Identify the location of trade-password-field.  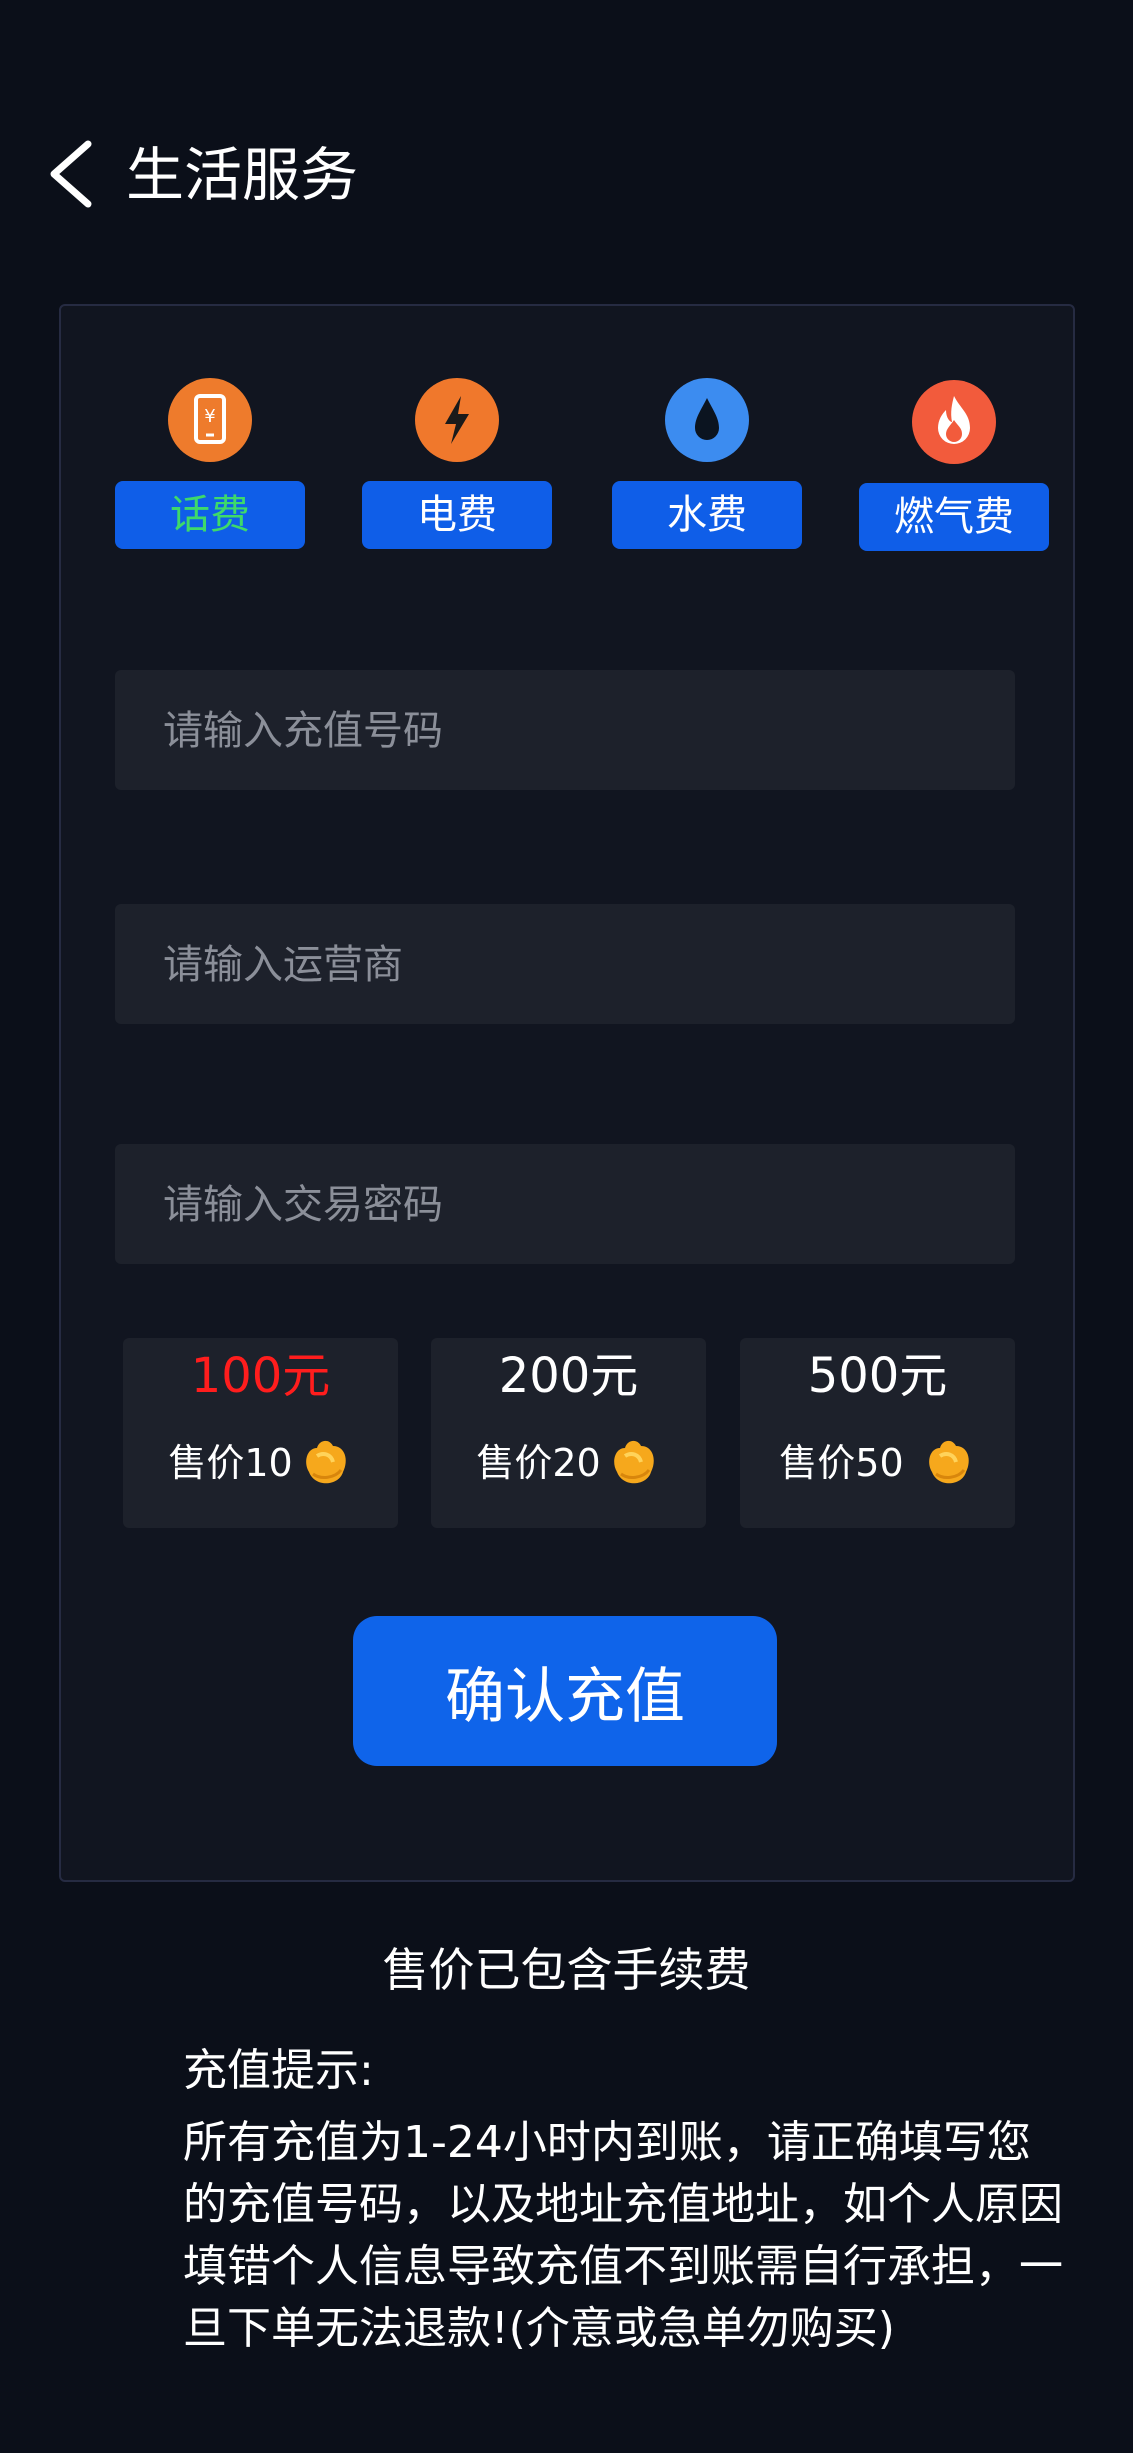
(565, 1205).